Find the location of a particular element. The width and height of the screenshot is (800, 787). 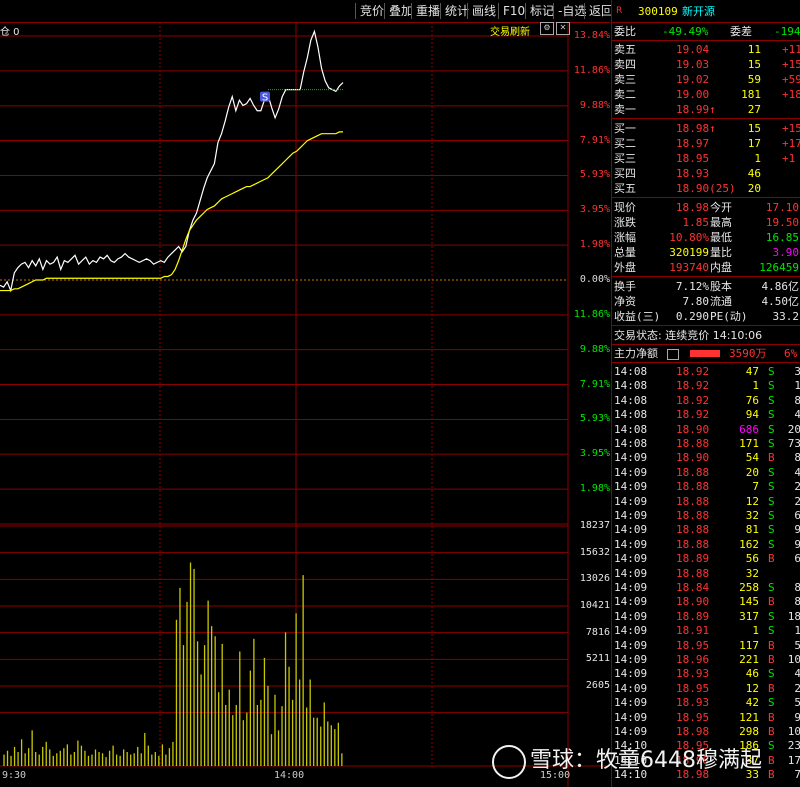

toolbar-item-4: 画线 is located at coordinates (483, 11).